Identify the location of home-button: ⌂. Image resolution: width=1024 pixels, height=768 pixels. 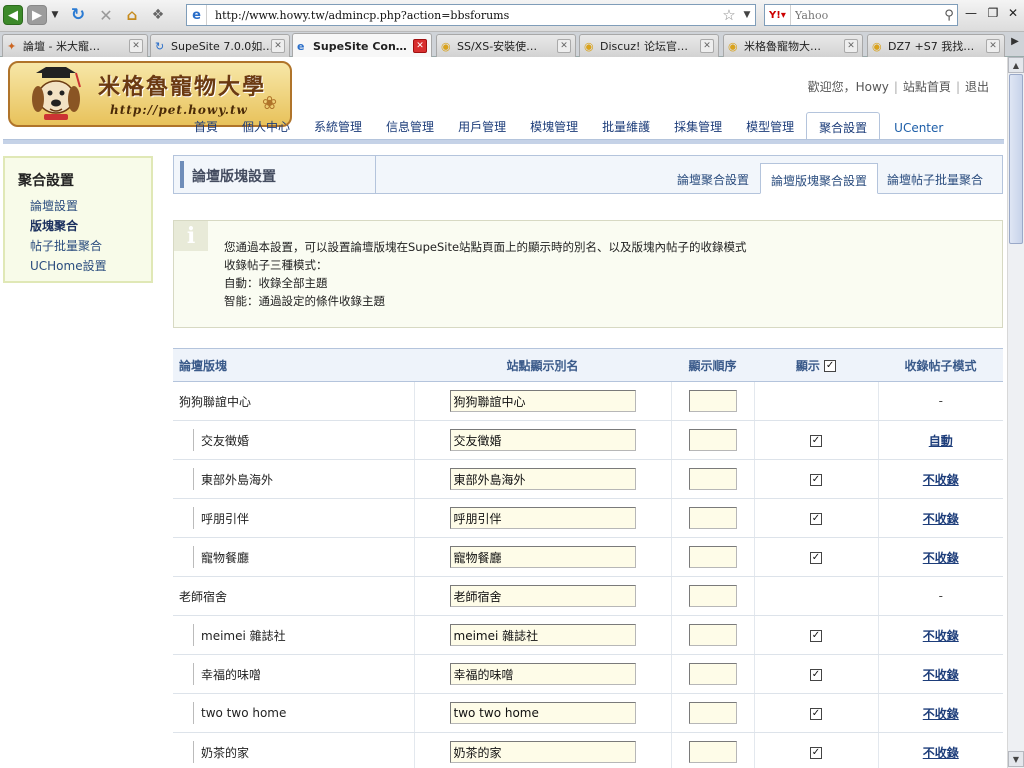
(132, 15).